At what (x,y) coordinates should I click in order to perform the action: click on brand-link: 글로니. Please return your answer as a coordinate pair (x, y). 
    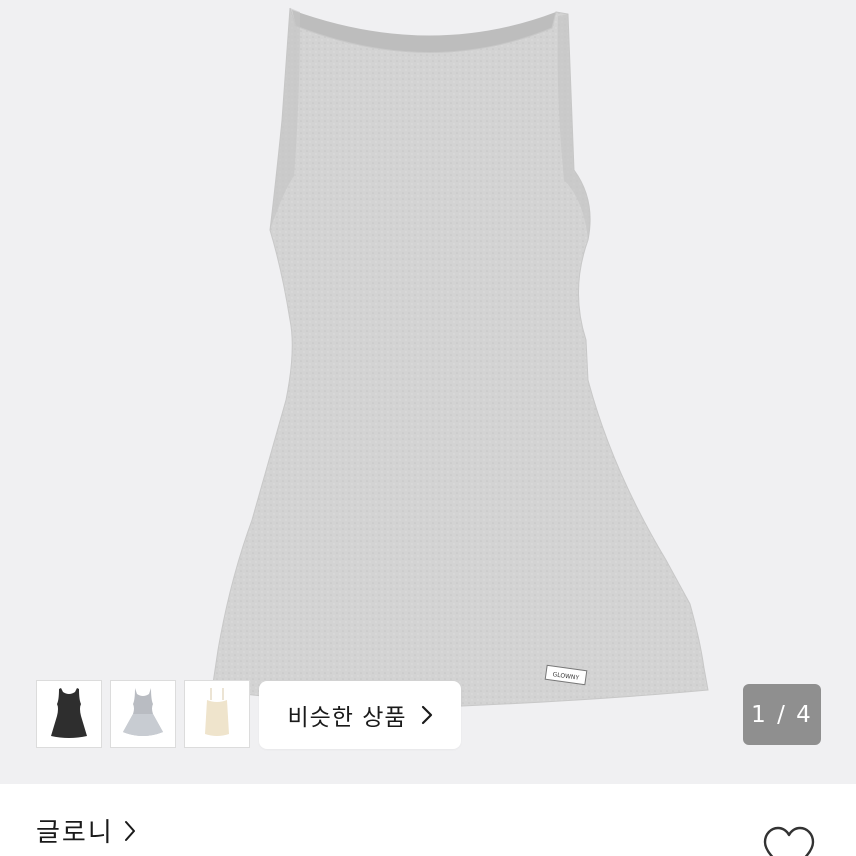
    Looking at the image, I should click on (86, 830).